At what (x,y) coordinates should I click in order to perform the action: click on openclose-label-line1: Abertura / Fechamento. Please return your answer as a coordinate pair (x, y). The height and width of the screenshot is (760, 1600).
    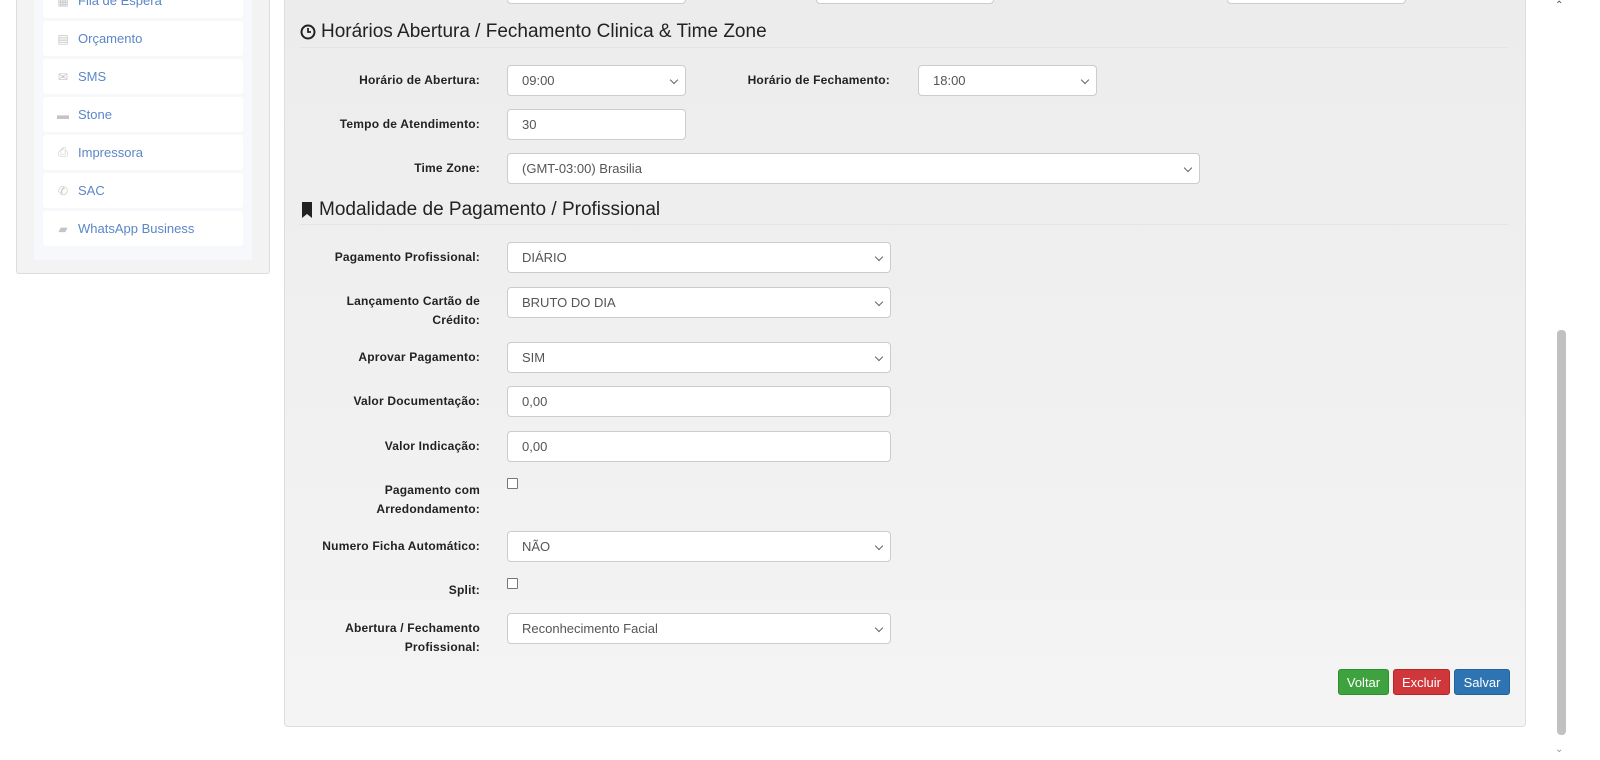
    Looking at the image, I should click on (412, 628).